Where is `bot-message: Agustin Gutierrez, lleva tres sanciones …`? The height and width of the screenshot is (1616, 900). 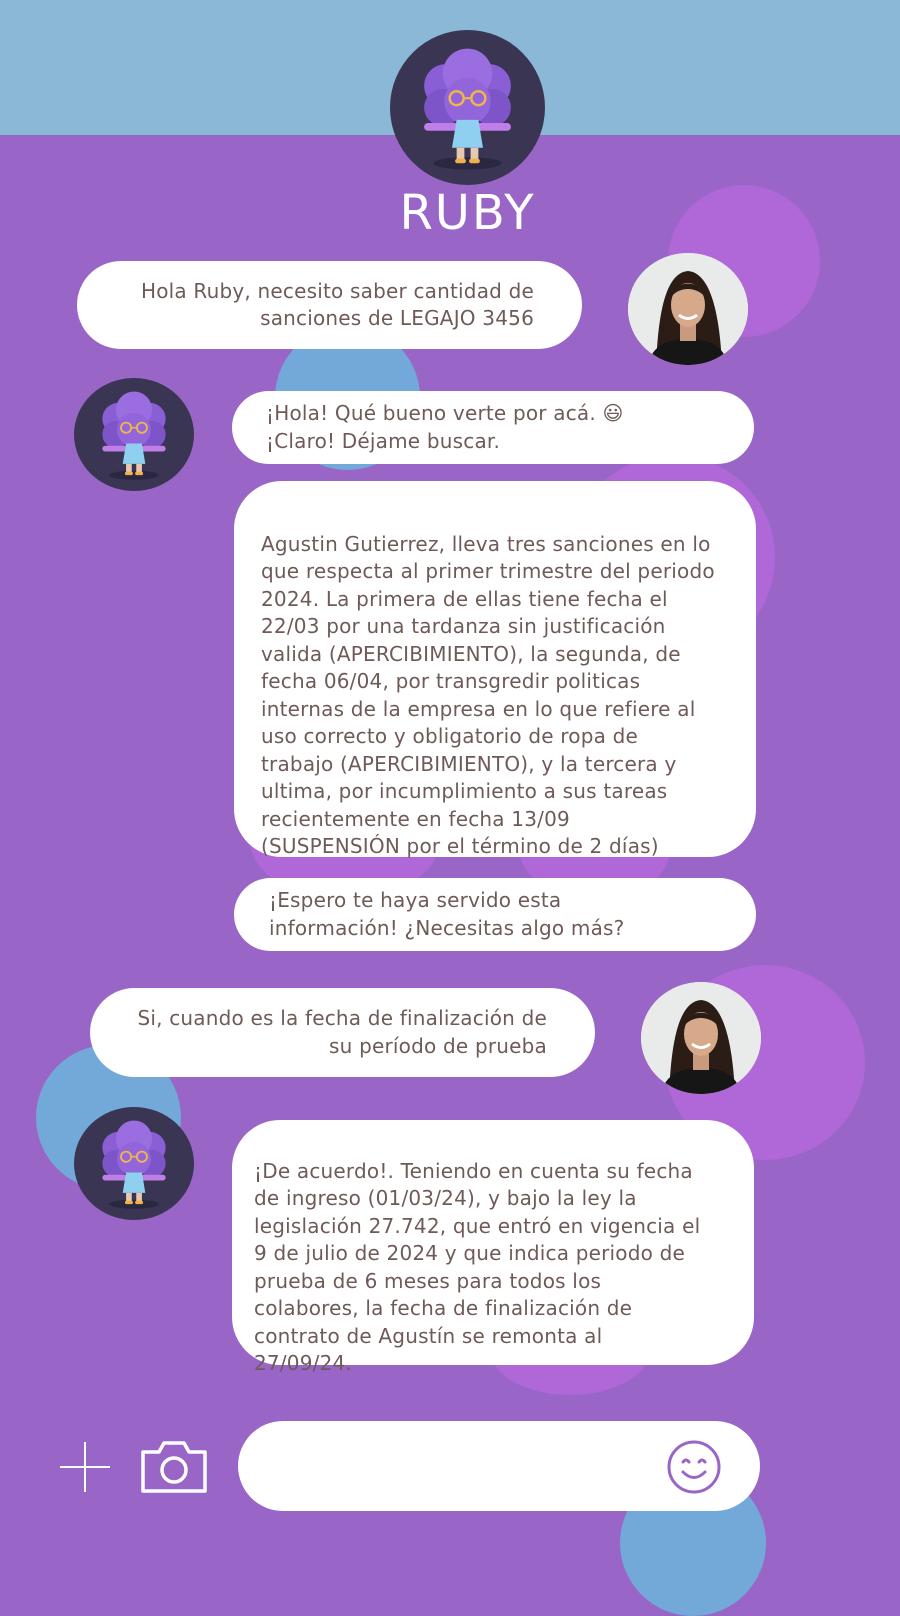 bot-message: Agustin Gutierrez, lleva tres sanciones … is located at coordinates (495, 670).